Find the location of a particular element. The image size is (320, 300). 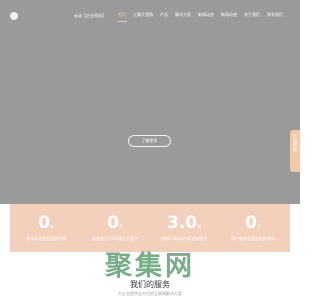

stat-item: 0年 多年从业经验深耕积累 is located at coordinates (46, 228).